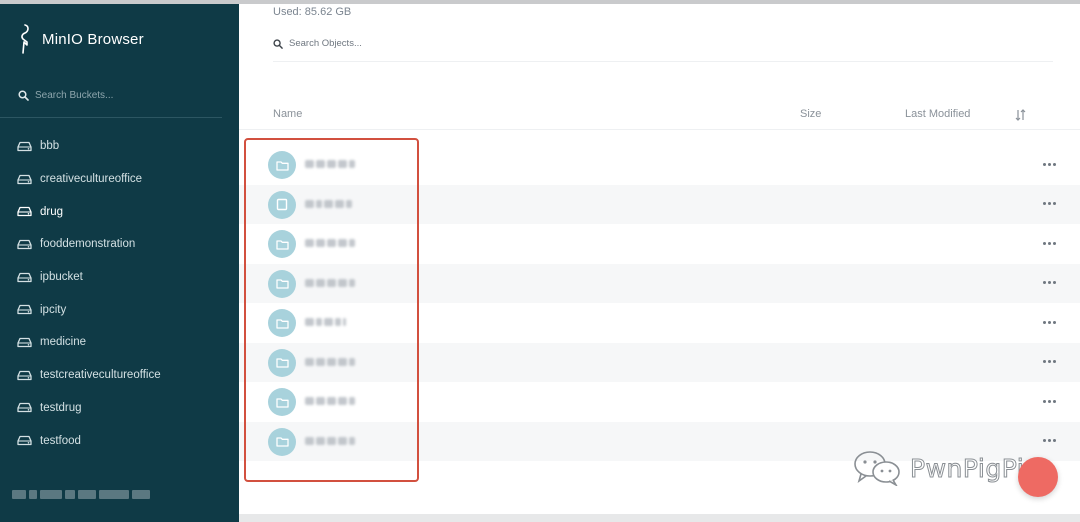 The width and height of the screenshot is (1080, 522). I want to click on sort-icon, so click(1020, 115).